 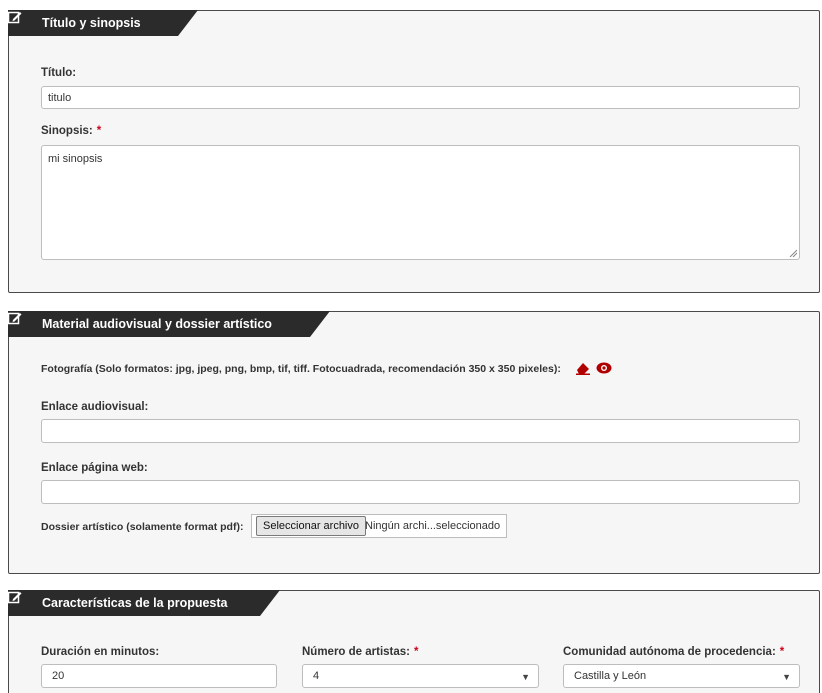 What do you see at coordinates (135, 603) in the screenshot?
I see `panel-title: Características de la propuesta` at bounding box center [135, 603].